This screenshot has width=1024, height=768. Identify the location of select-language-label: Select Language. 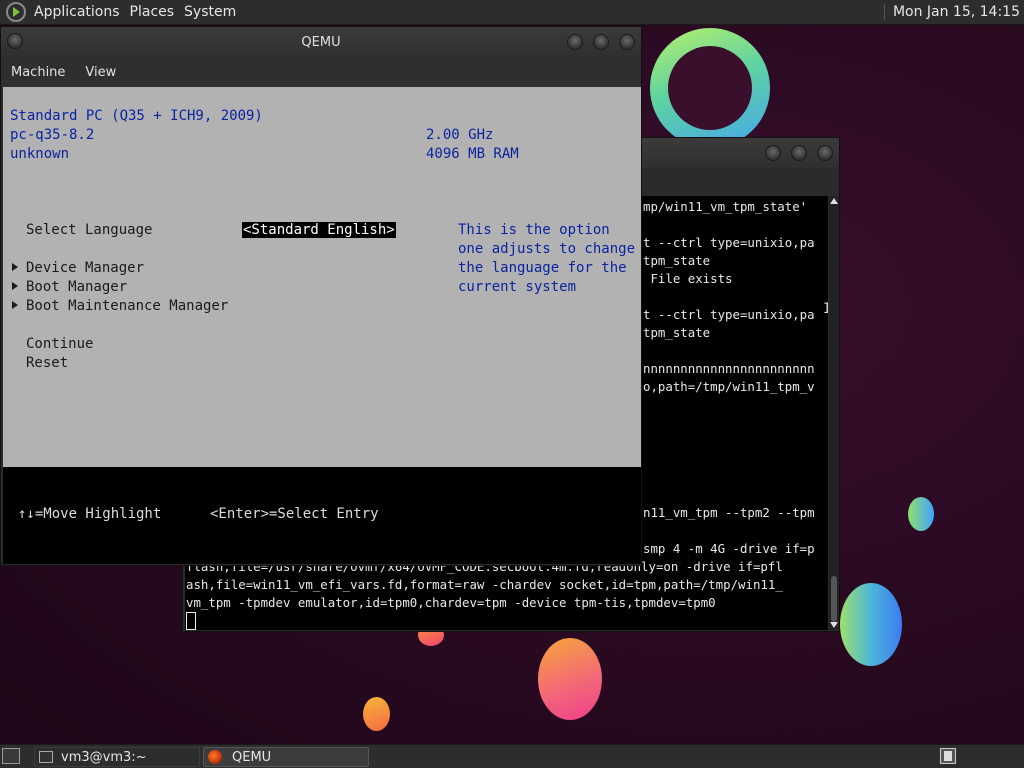
(89, 230).